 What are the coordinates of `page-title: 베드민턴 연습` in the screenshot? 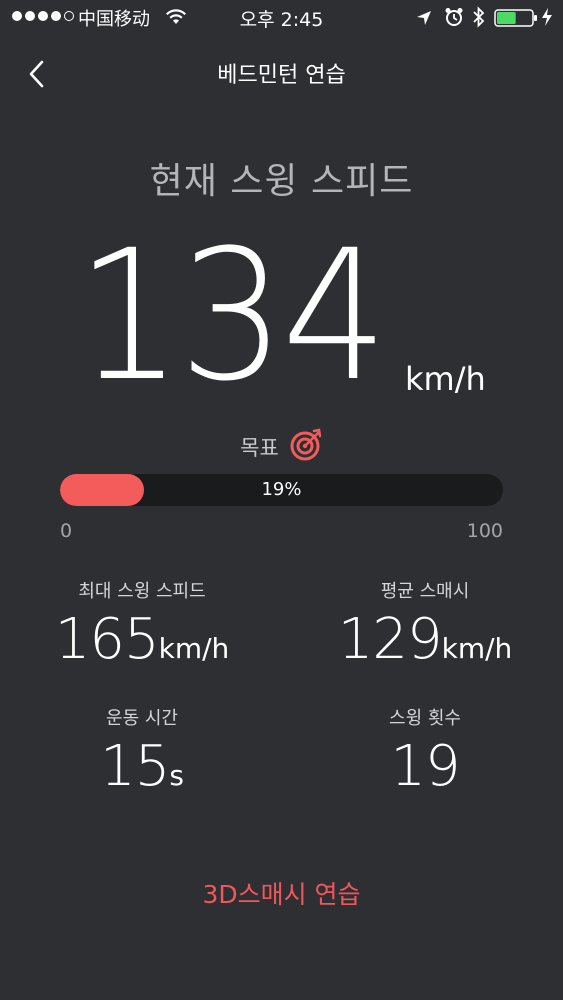 It's located at (281, 75).